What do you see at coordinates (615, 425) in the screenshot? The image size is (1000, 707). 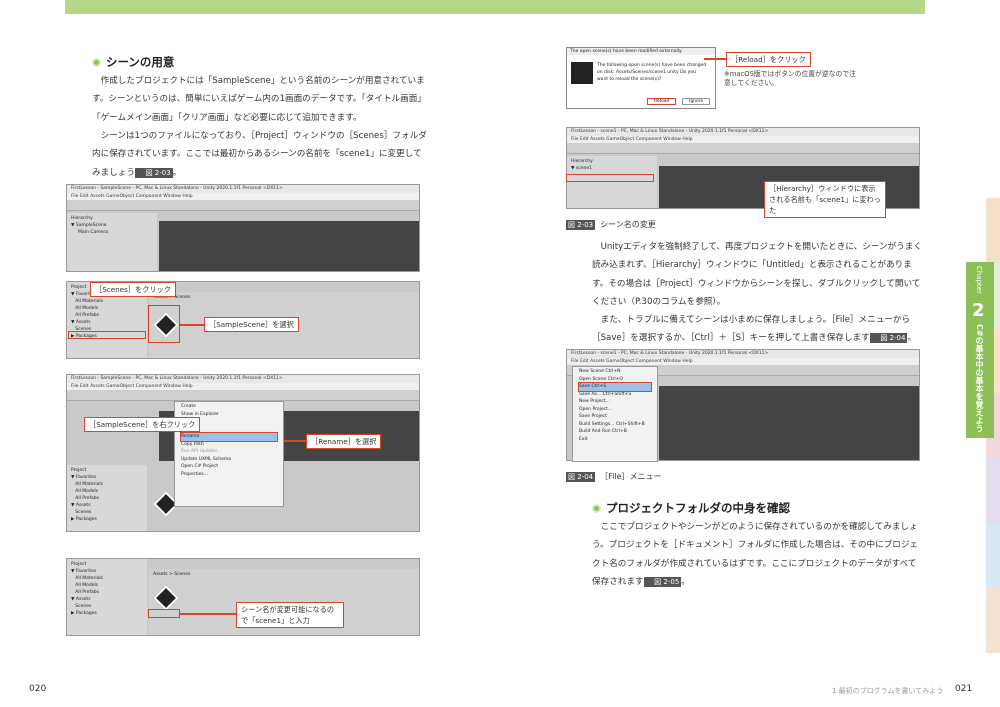 I see `menu-item: Build Settings... Ctrl+Shift+B` at bounding box center [615, 425].